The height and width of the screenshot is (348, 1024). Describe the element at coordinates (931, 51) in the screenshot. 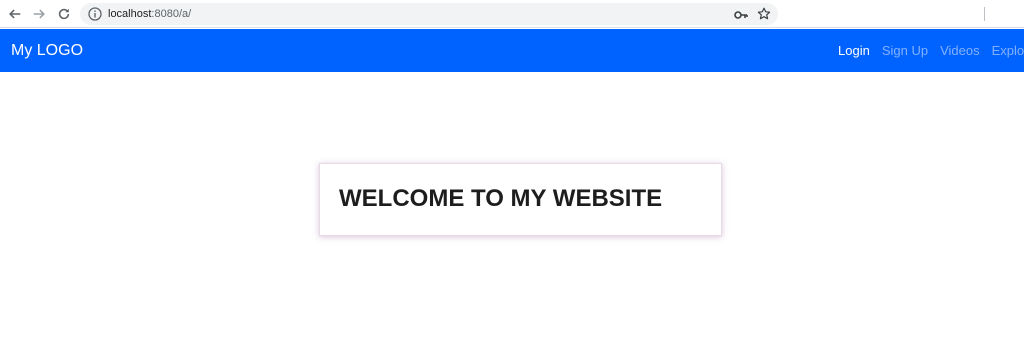

I see `nav-links: Login Sign Up Videos Explore` at that location.